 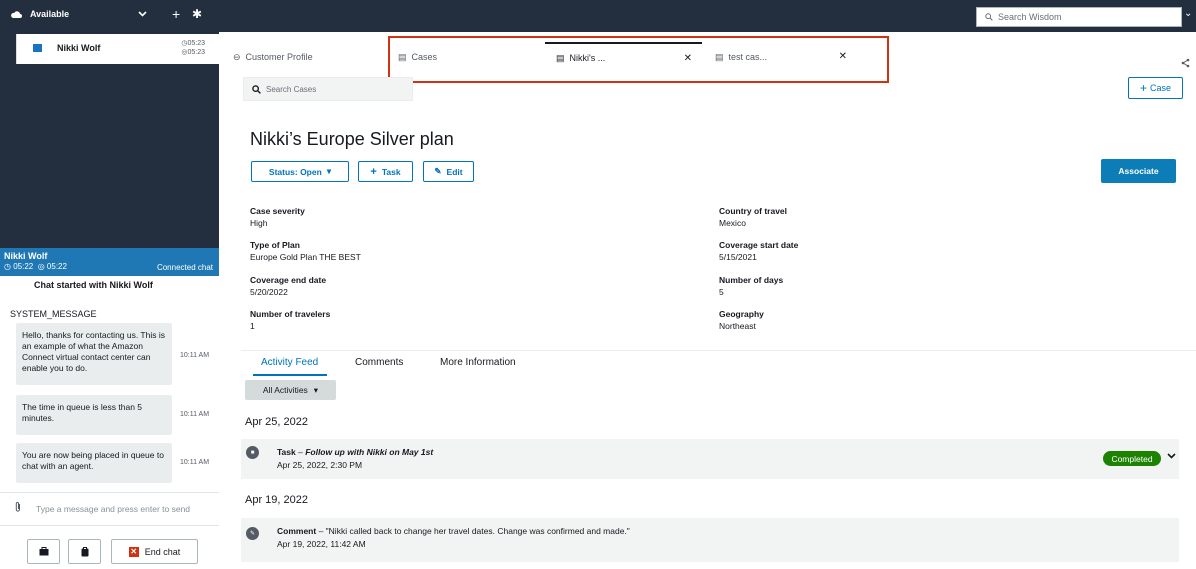 I want to click on message-input: Type a message and press enter to send, so click(x=113, y=509).